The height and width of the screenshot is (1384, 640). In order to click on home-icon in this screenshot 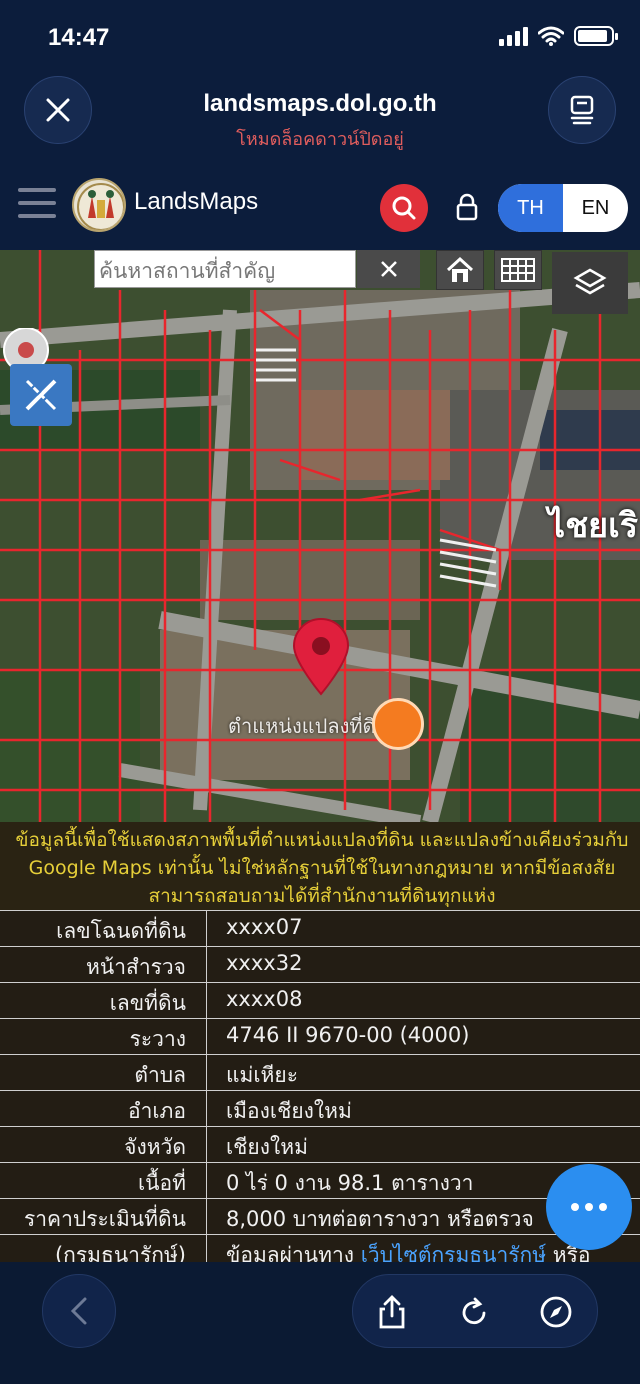, I will do `click(460, 269)`.